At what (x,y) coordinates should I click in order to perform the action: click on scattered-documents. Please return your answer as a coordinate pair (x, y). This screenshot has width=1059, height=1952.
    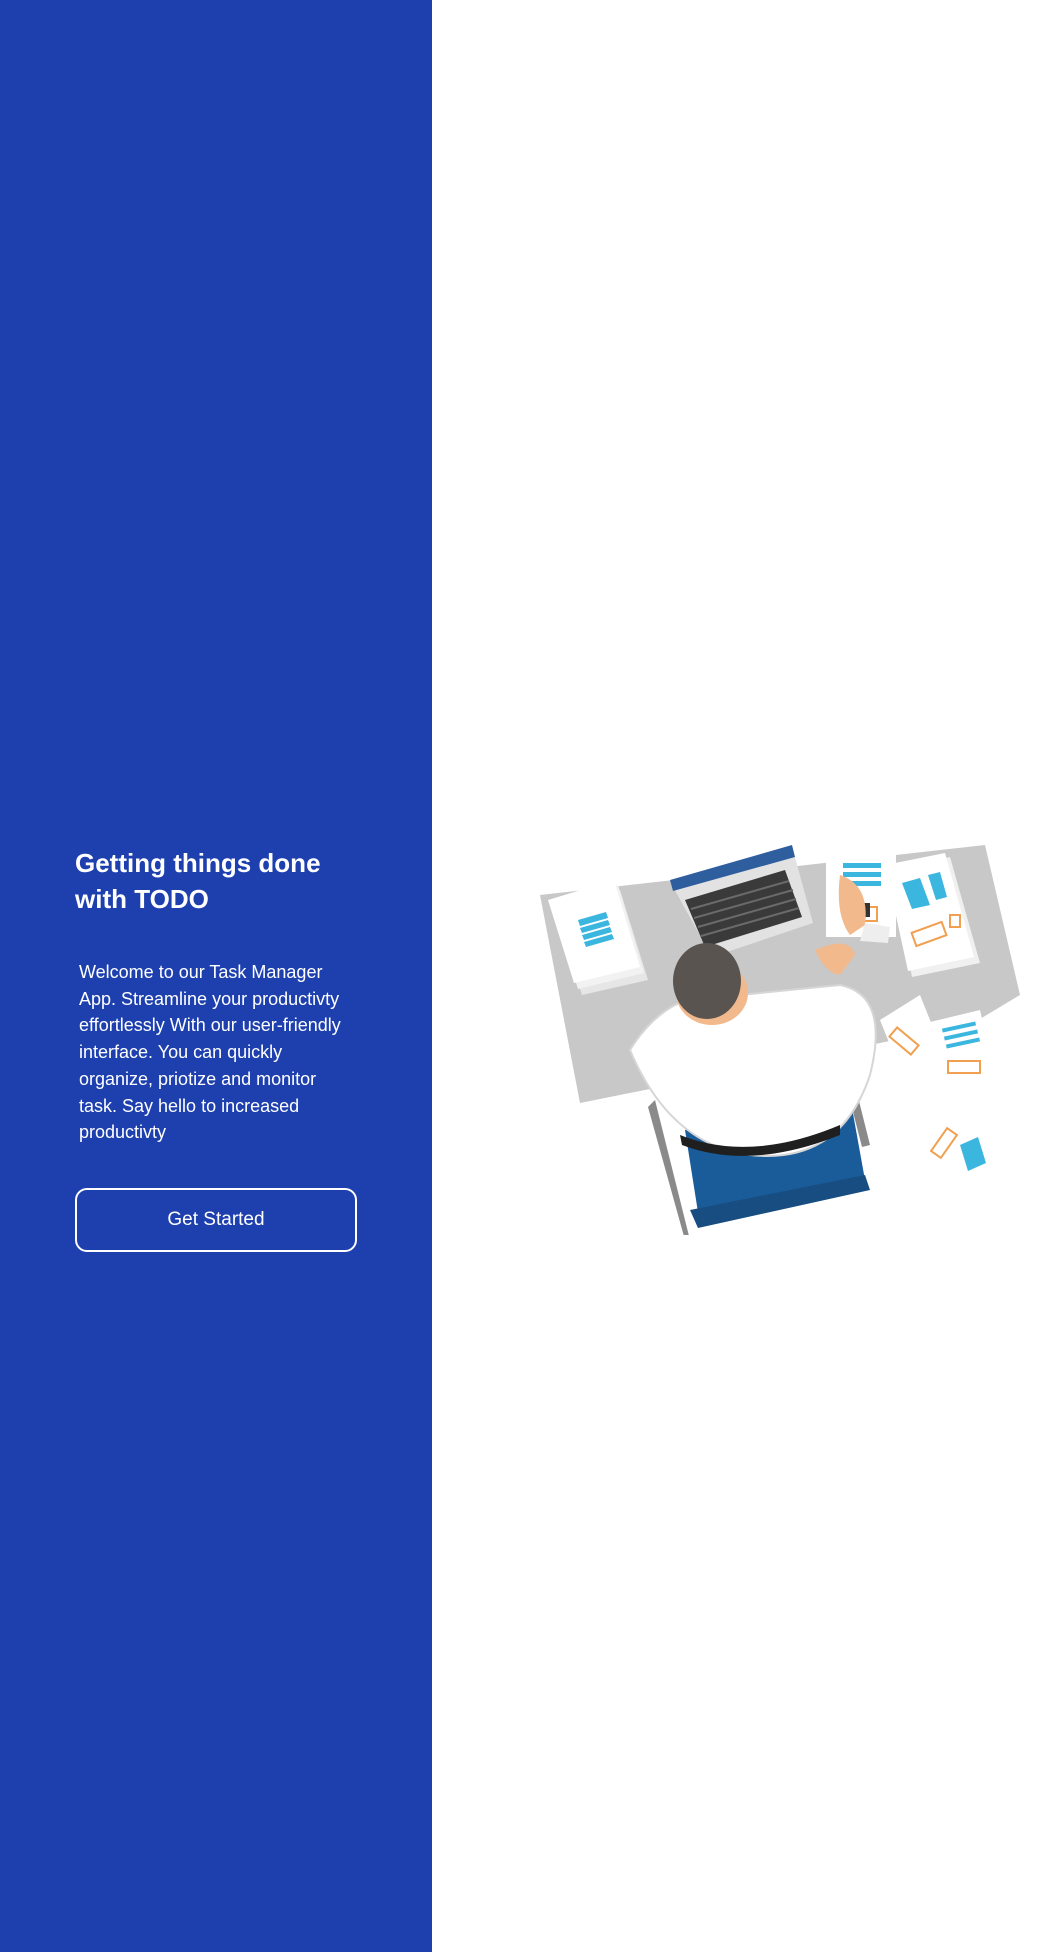
    Looking at the image, I should click on (941, 1095).